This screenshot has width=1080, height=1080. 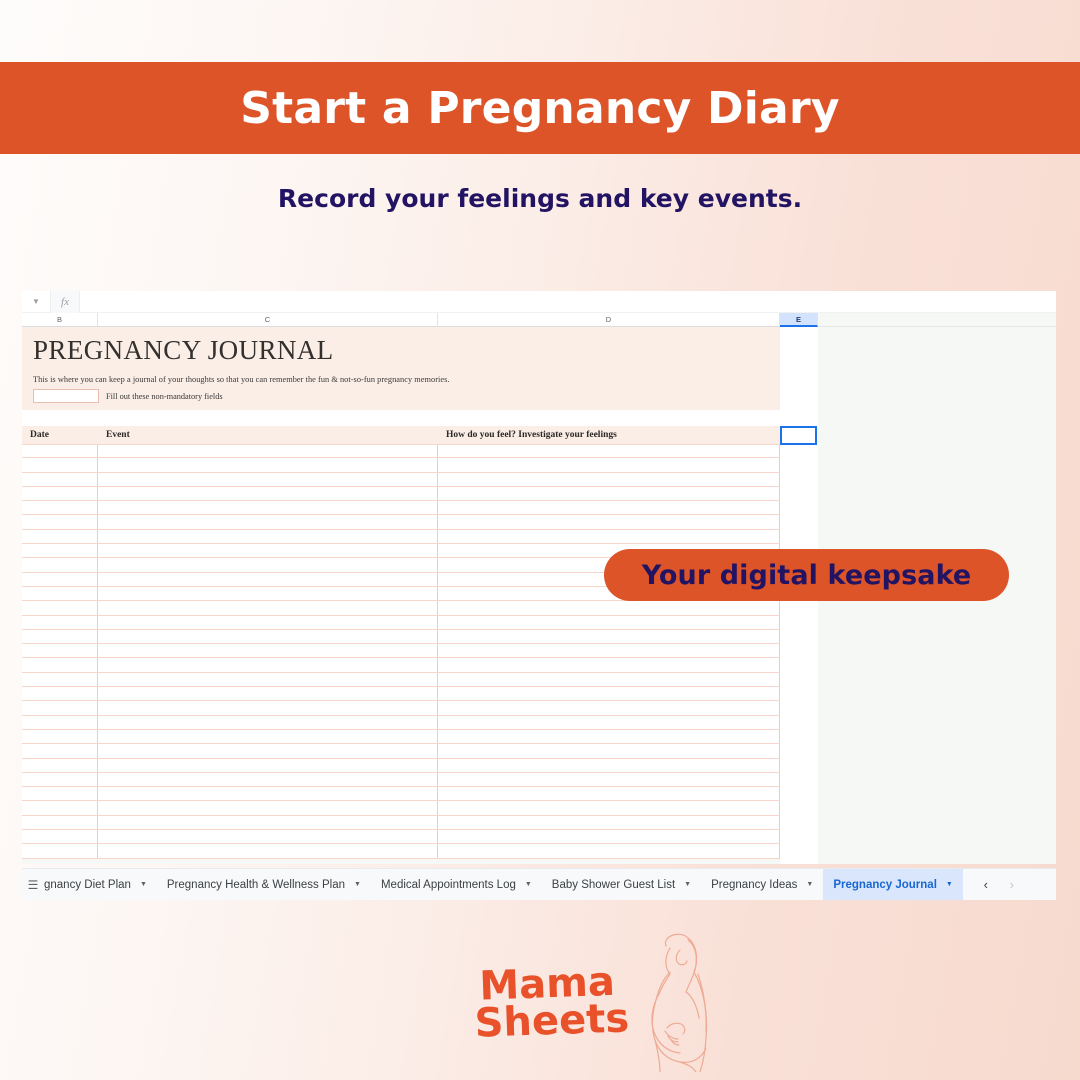 I want to click on sheet-tab-medical-appointments-log: Medical Appointments Log ▼, so click(x=456, y=884).